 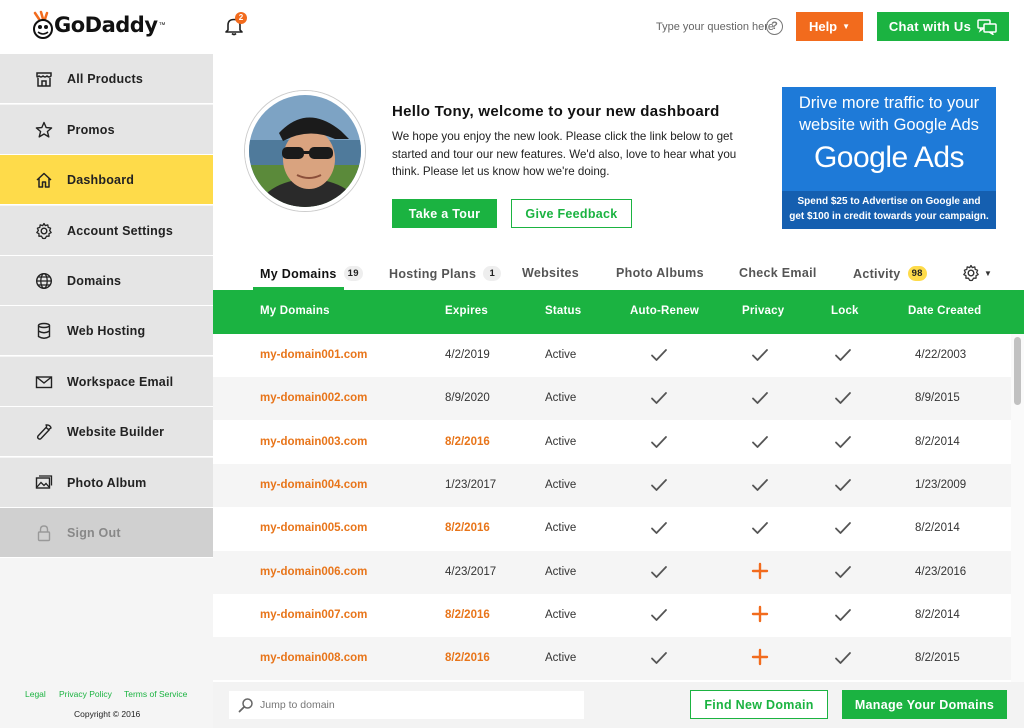 What do you see at coordinates (313, 398) in the screenshot?
I see `domain-name-link: my-domain002.com` at bounding box center [313, 398].